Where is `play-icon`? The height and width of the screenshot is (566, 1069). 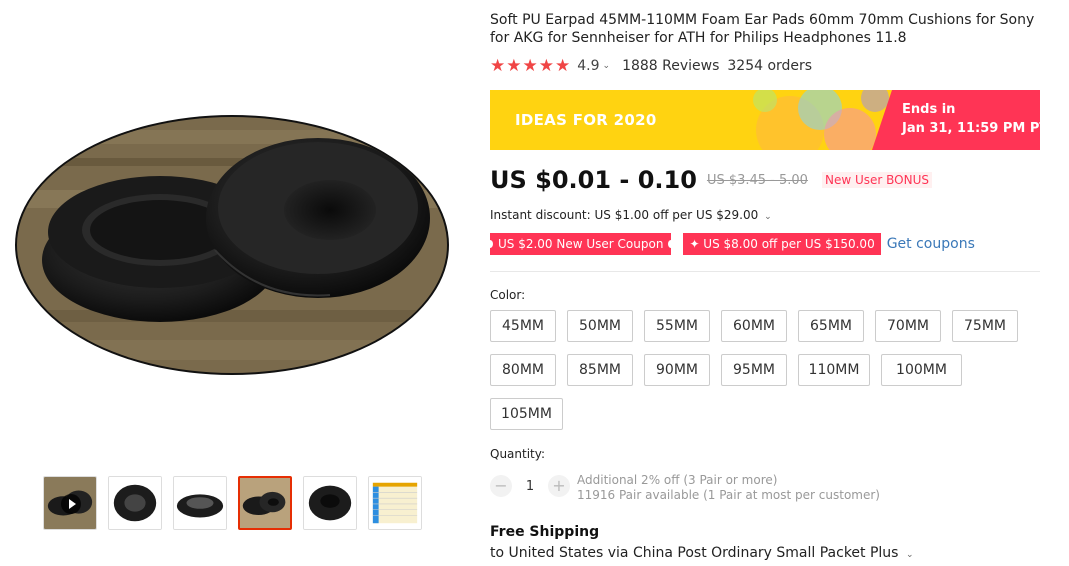
play-icon is located at coordinates (71, 504).